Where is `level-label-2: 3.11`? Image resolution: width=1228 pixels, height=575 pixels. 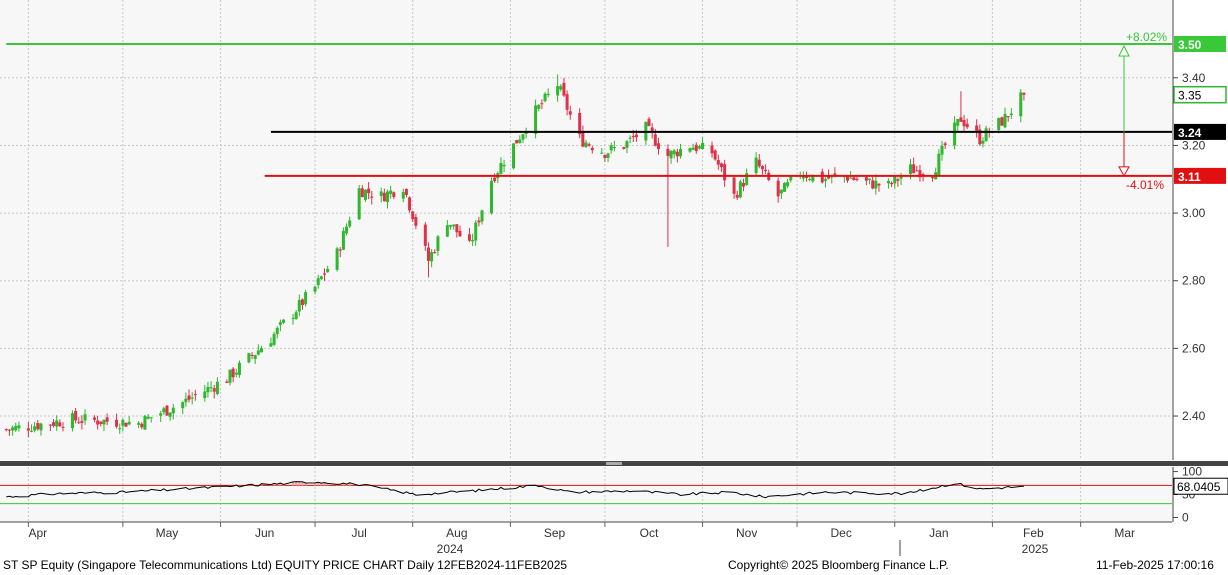 level-label-2: 3.11 is located at coordinates (1189, 177).